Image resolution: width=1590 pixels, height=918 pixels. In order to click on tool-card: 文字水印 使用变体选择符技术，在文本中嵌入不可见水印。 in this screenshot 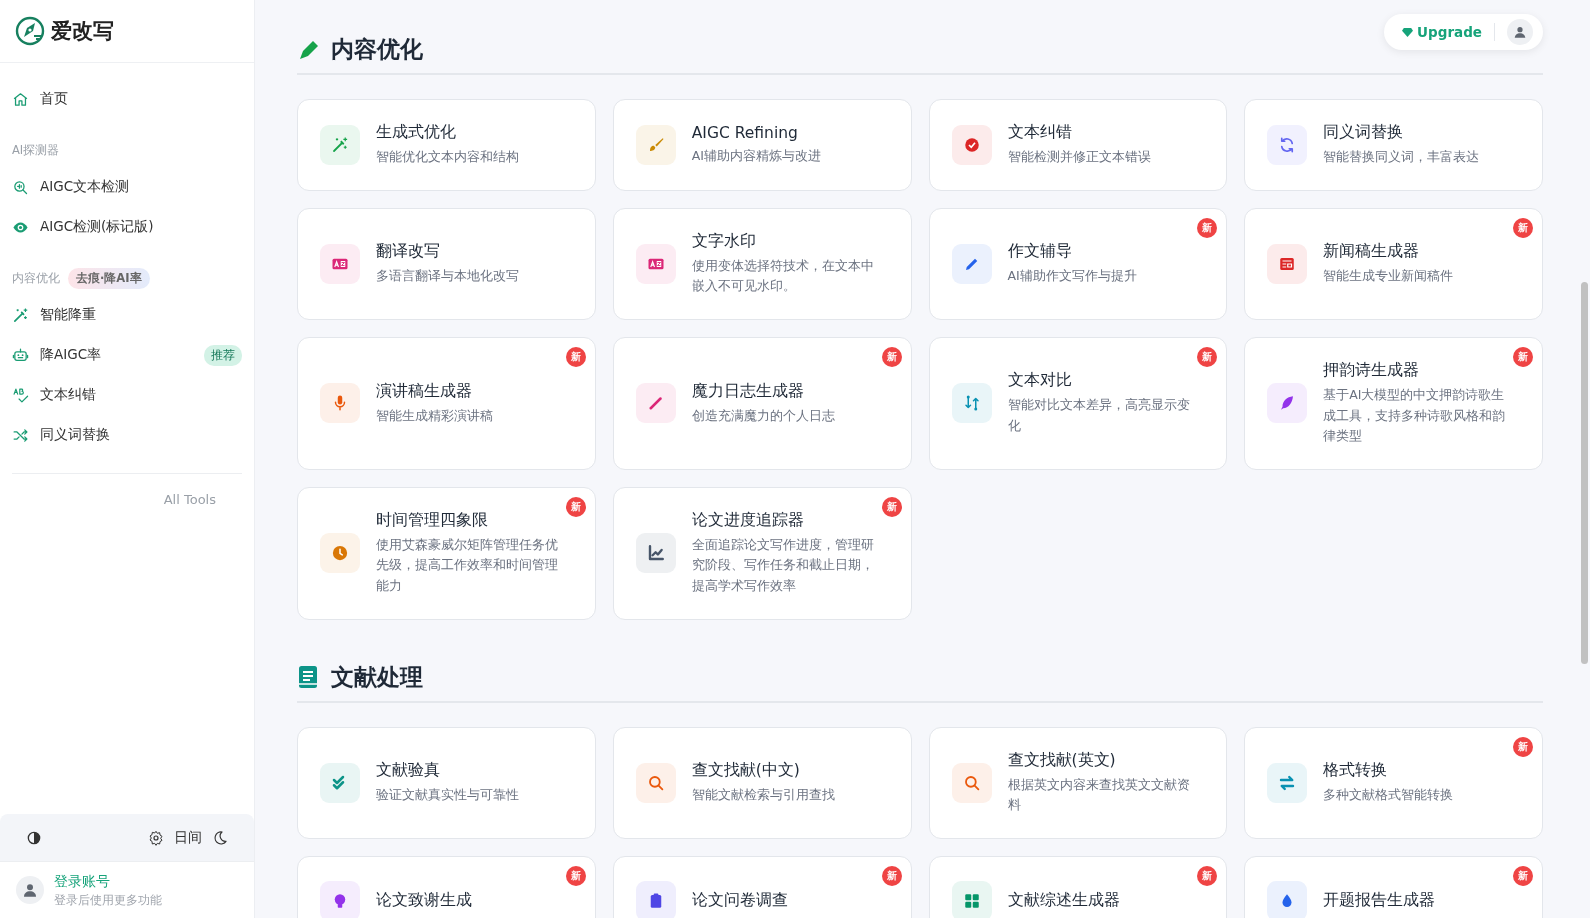, I will do `click(762, 263)`.